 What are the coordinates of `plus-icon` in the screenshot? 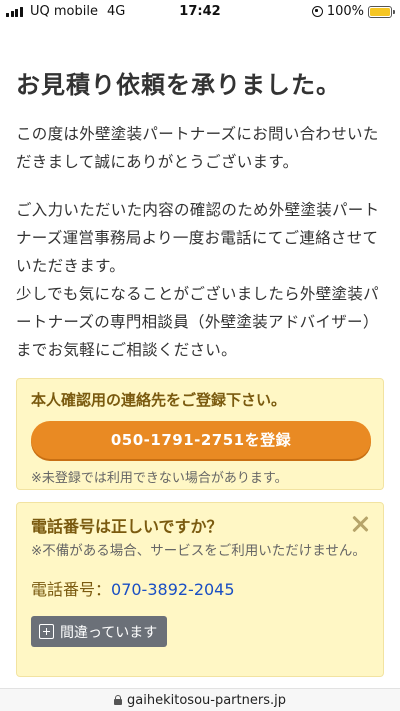 It's located at (46, 631).